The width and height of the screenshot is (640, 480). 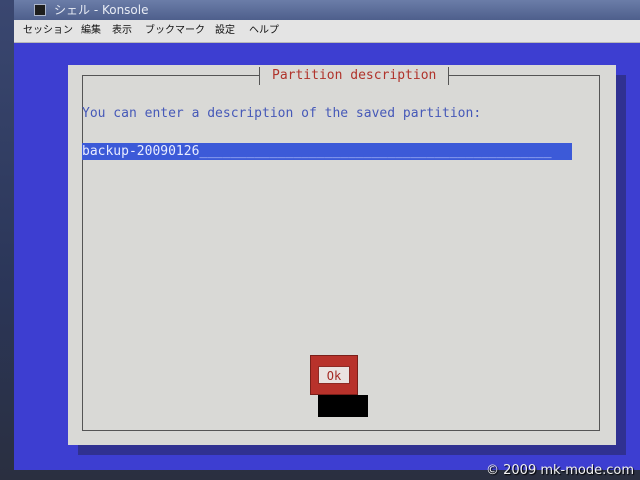 I want to click on ok-button: Ok, so click(x=334, y=375).